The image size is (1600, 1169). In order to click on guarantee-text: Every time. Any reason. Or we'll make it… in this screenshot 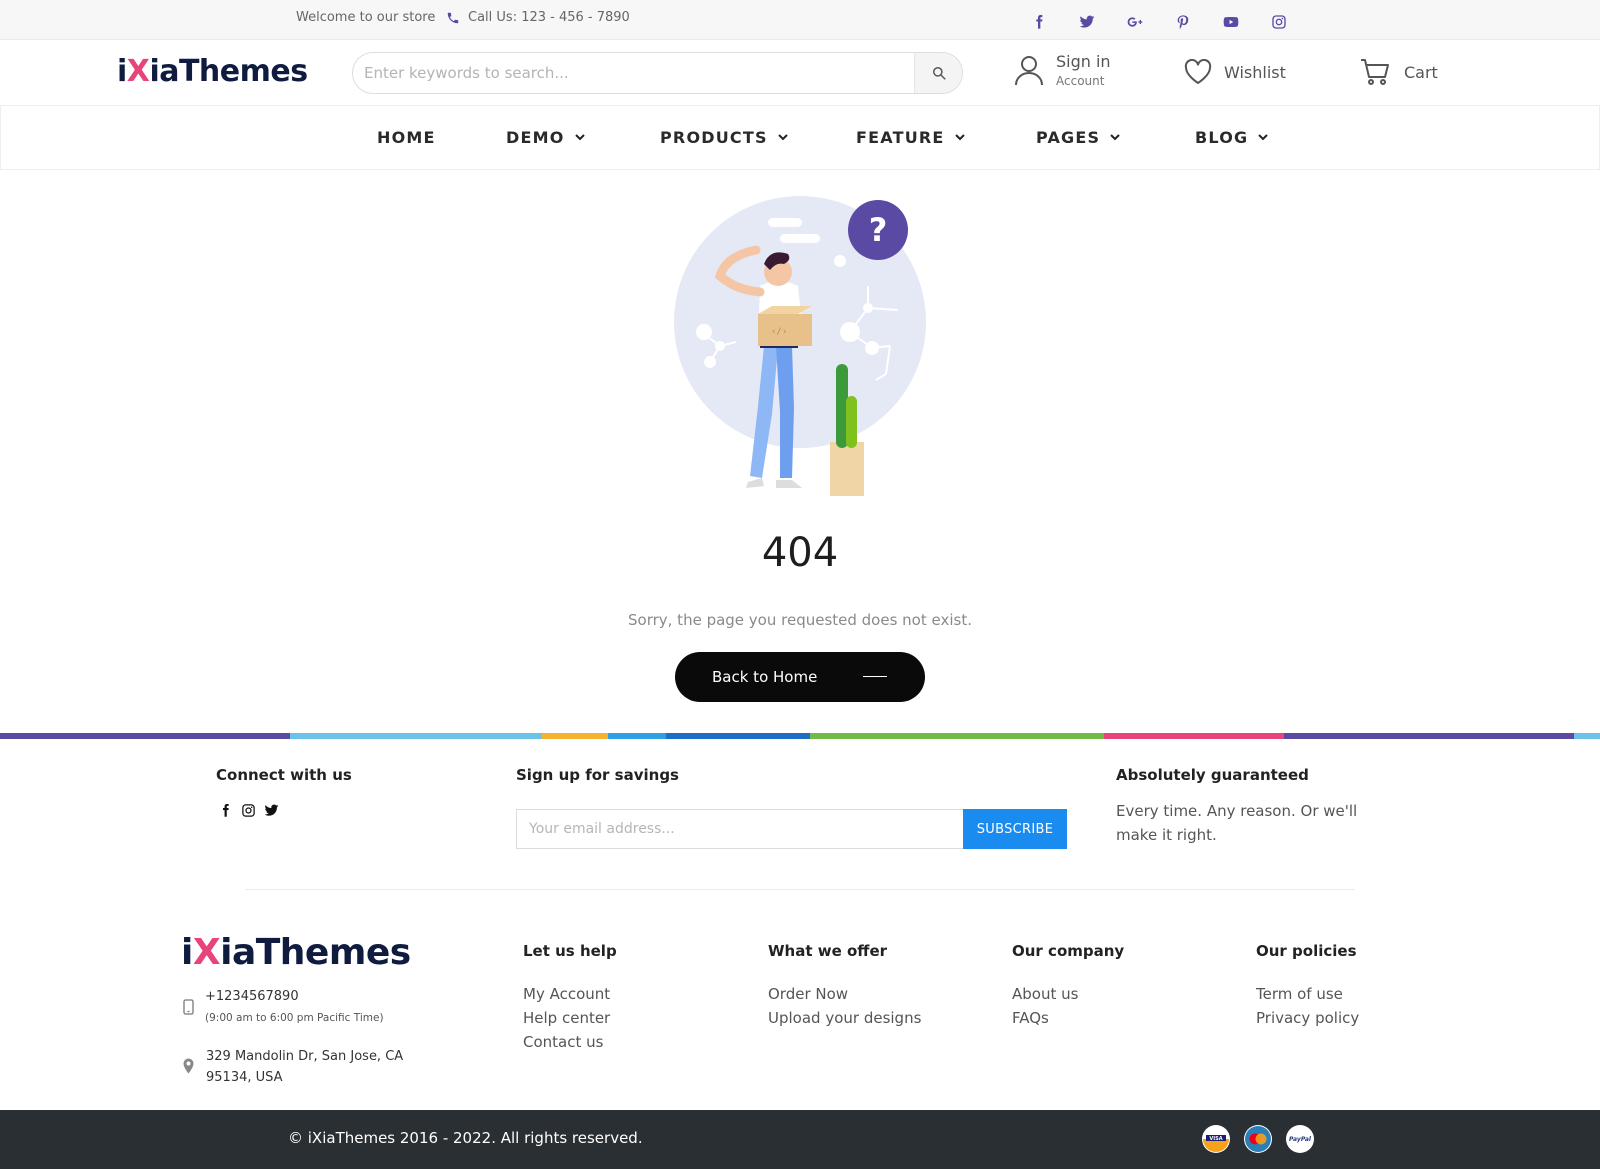, I will do `click(1237, 823)`.